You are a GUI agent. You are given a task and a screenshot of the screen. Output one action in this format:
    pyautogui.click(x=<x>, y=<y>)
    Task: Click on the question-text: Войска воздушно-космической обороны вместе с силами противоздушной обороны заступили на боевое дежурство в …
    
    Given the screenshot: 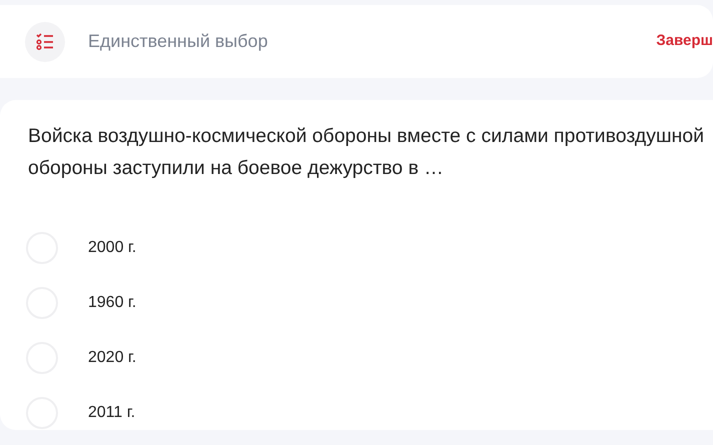 What is the action you would take?
    pyautogui.click(x=366, y=152)
    